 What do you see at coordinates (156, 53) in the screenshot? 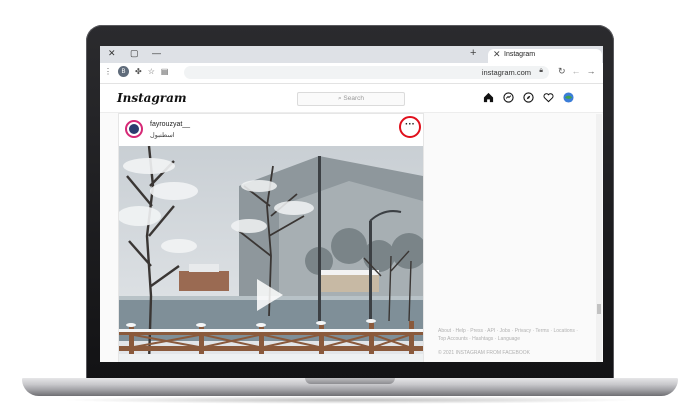
I see `window-minimize-button: —` at bounding box center [156, 53].